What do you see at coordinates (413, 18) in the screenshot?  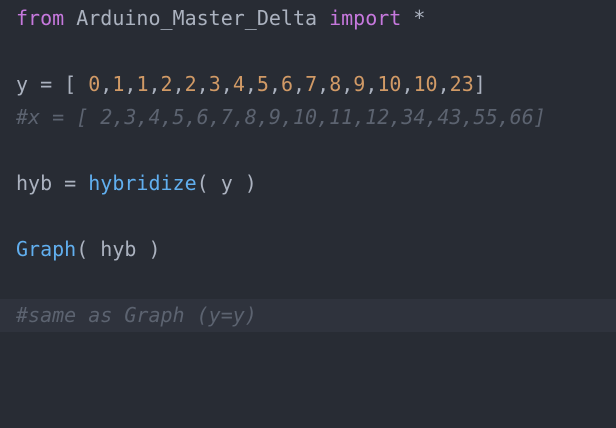 I see `code-token-plain: *` at bounding box center [413, 18].